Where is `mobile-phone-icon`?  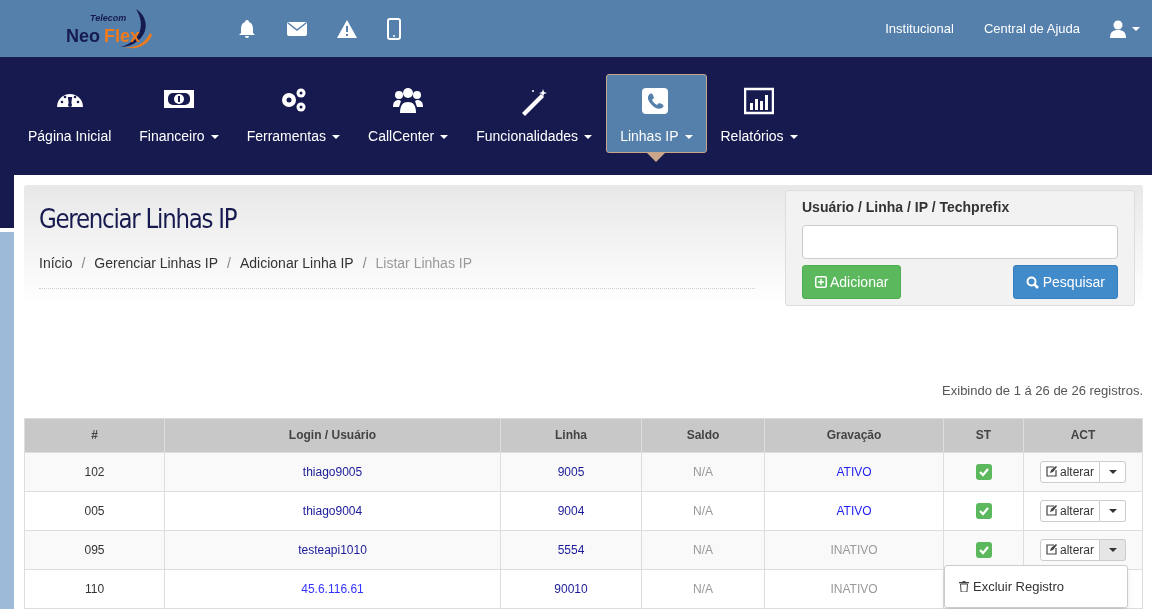 mobile-phone-icon is located at coordinates (394, 28).